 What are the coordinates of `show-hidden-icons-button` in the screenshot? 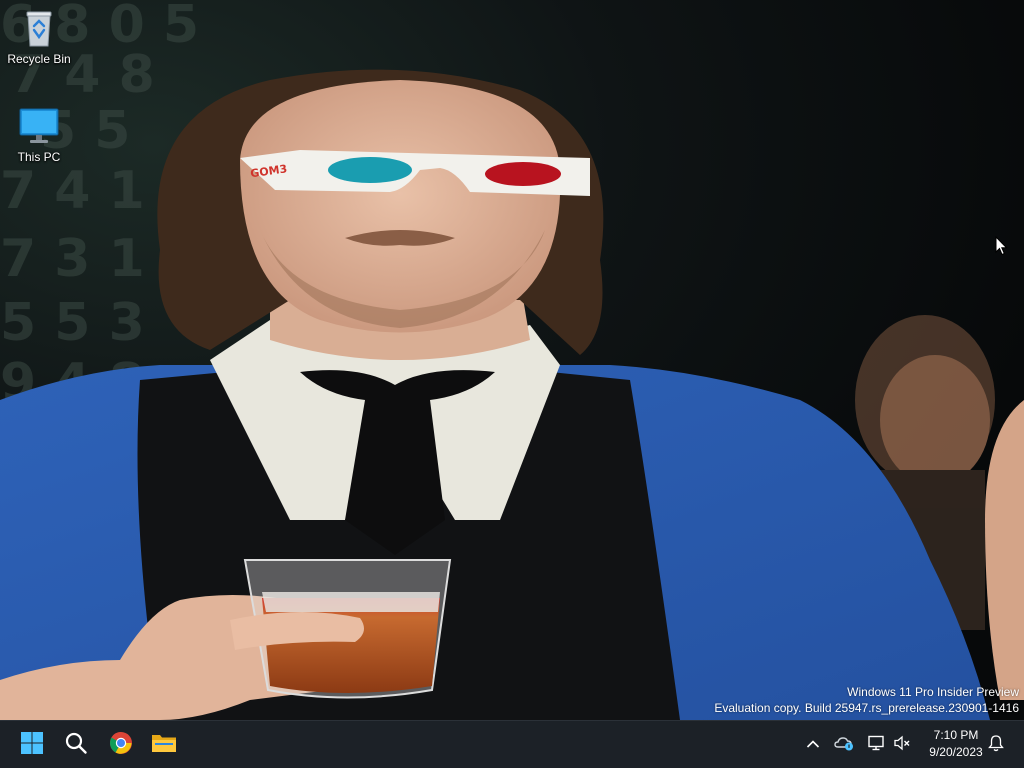 It's located at (813, 745).